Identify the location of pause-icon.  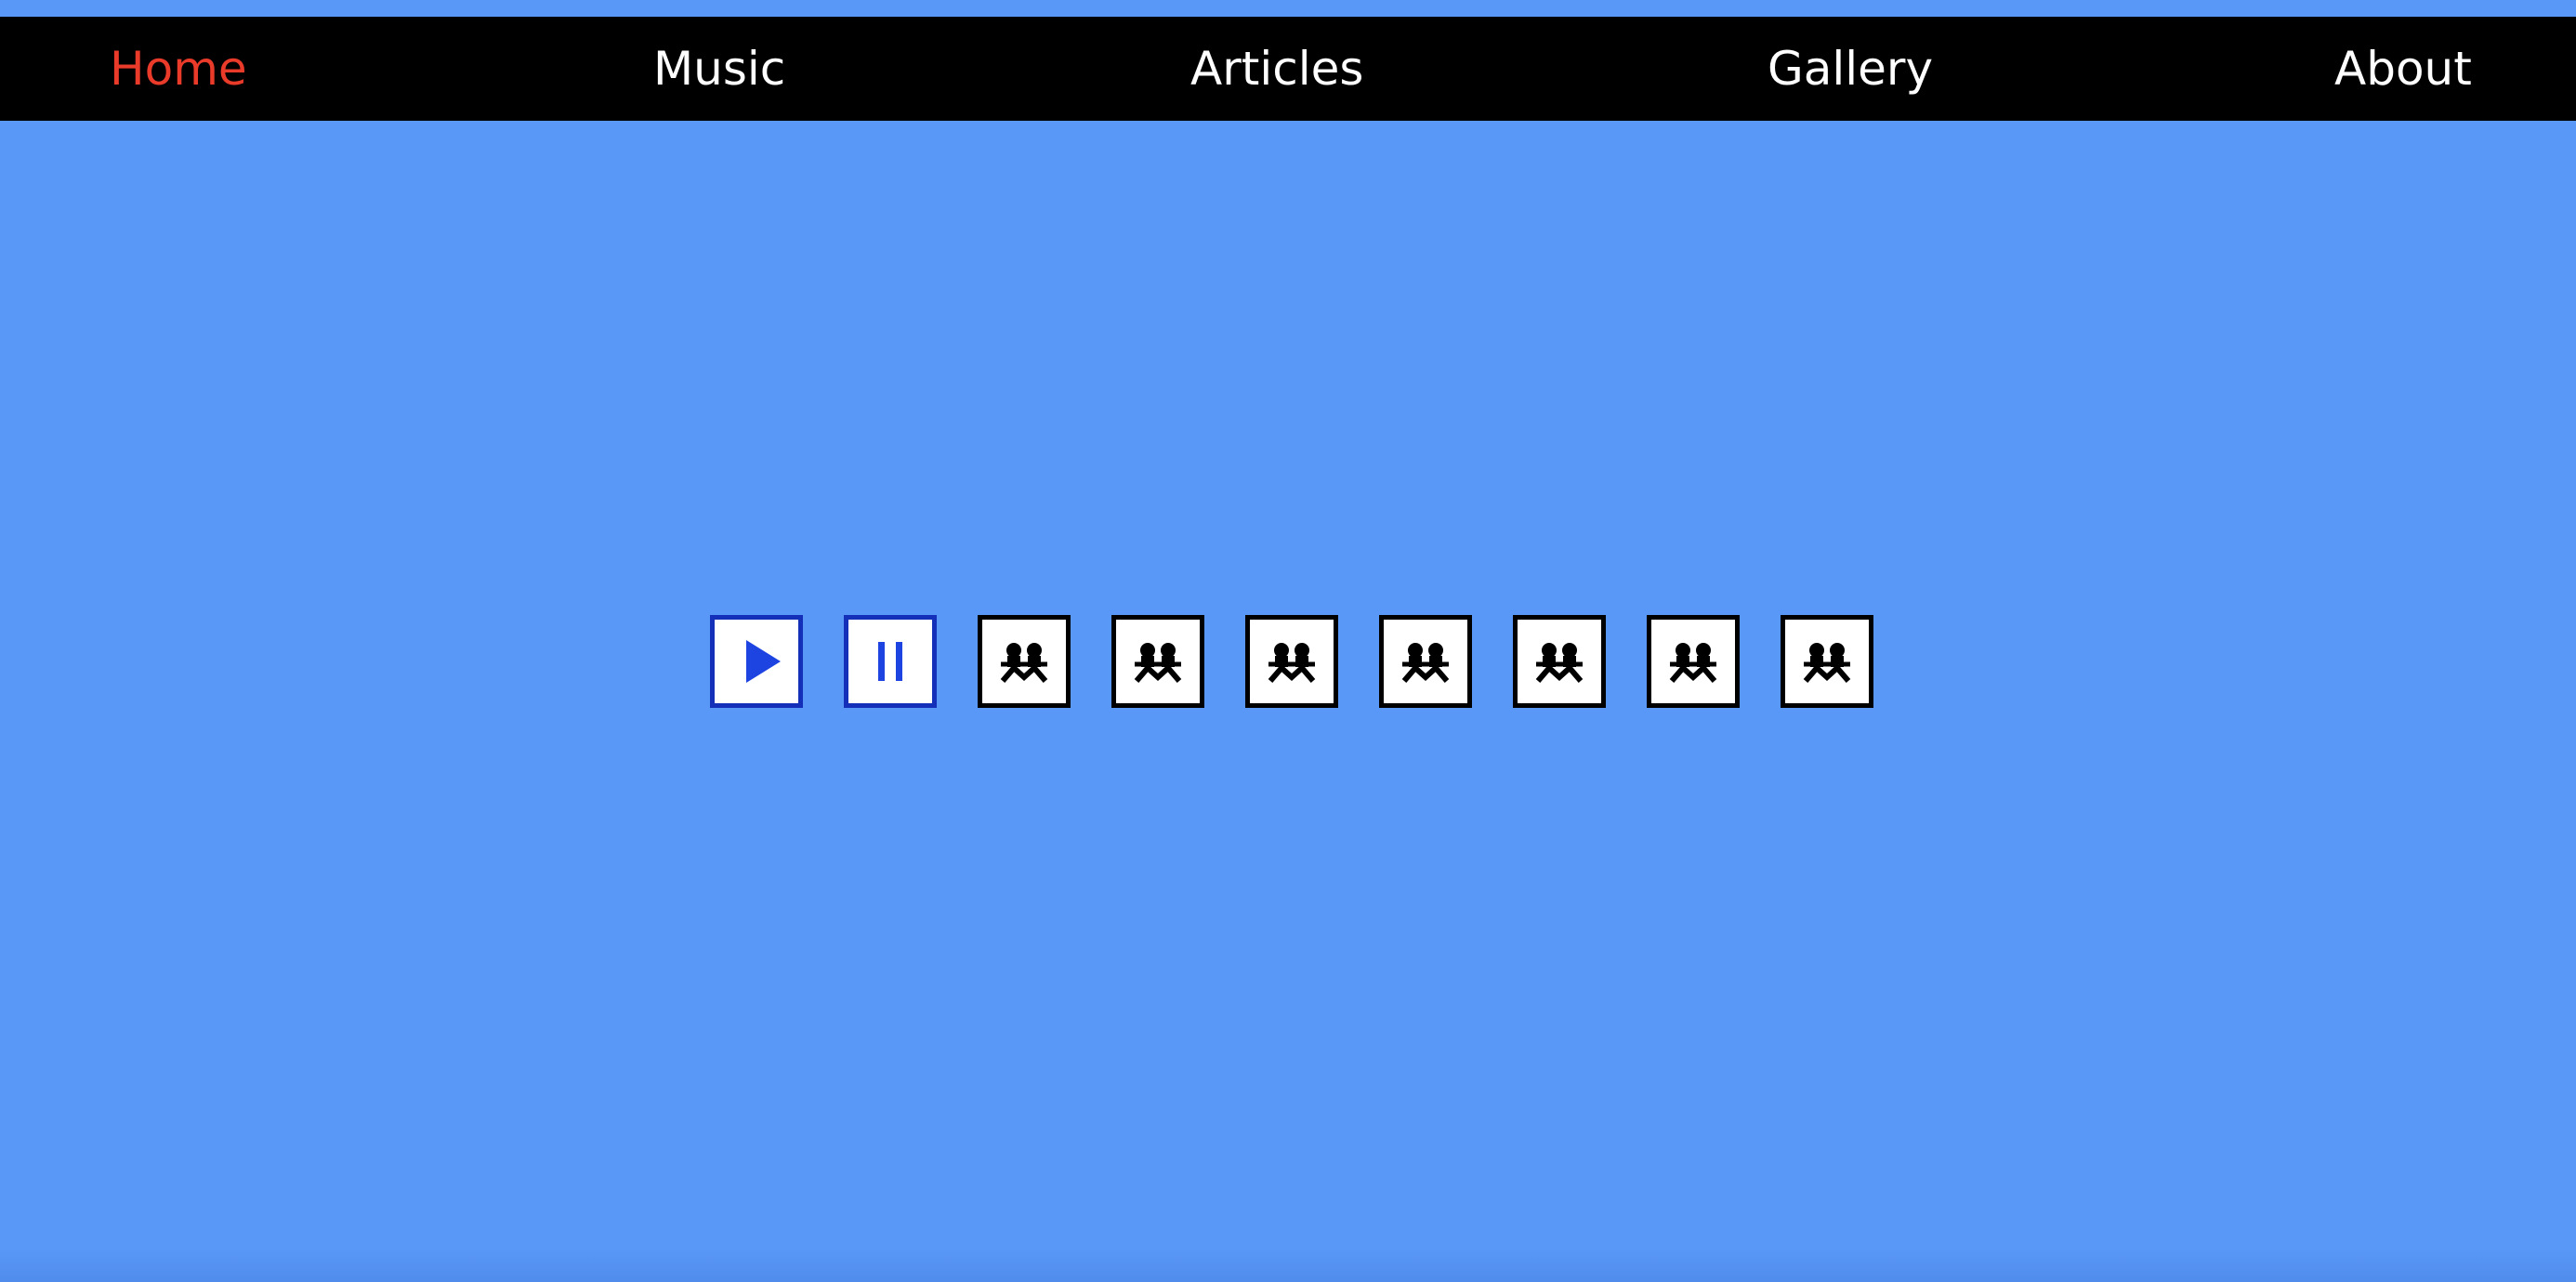
(890, 662).